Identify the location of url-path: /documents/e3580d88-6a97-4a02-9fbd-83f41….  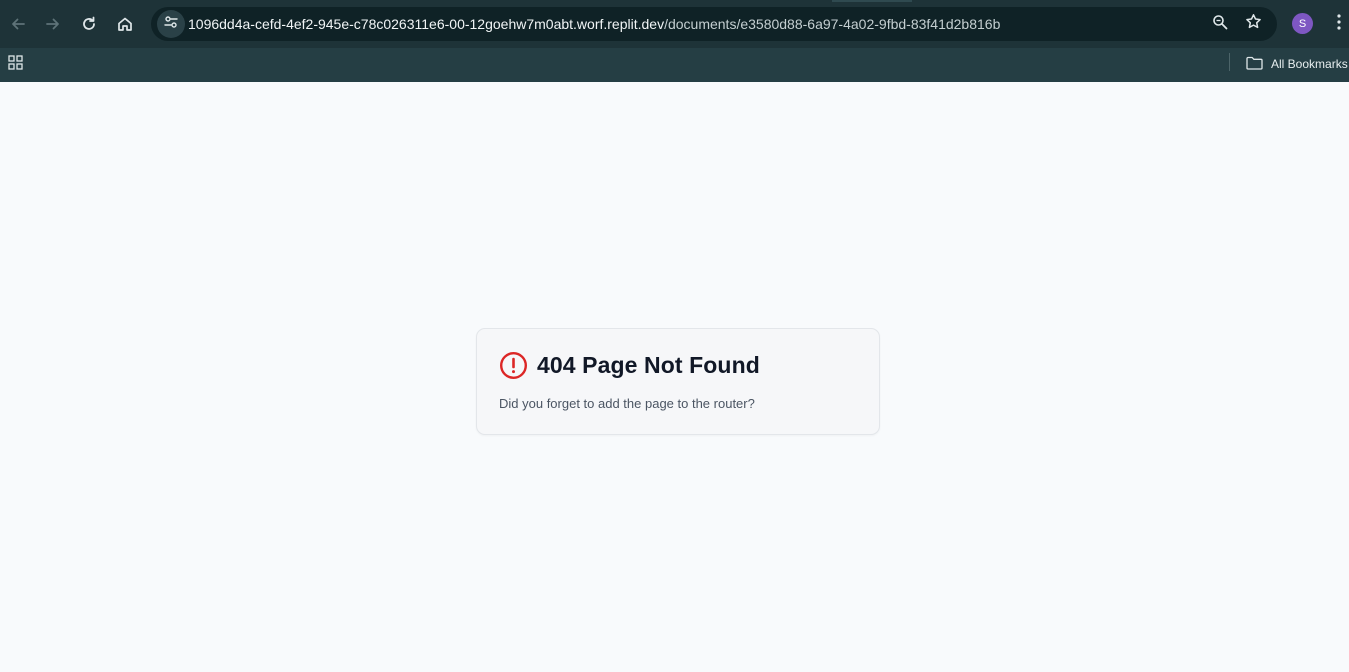
(832, 24).